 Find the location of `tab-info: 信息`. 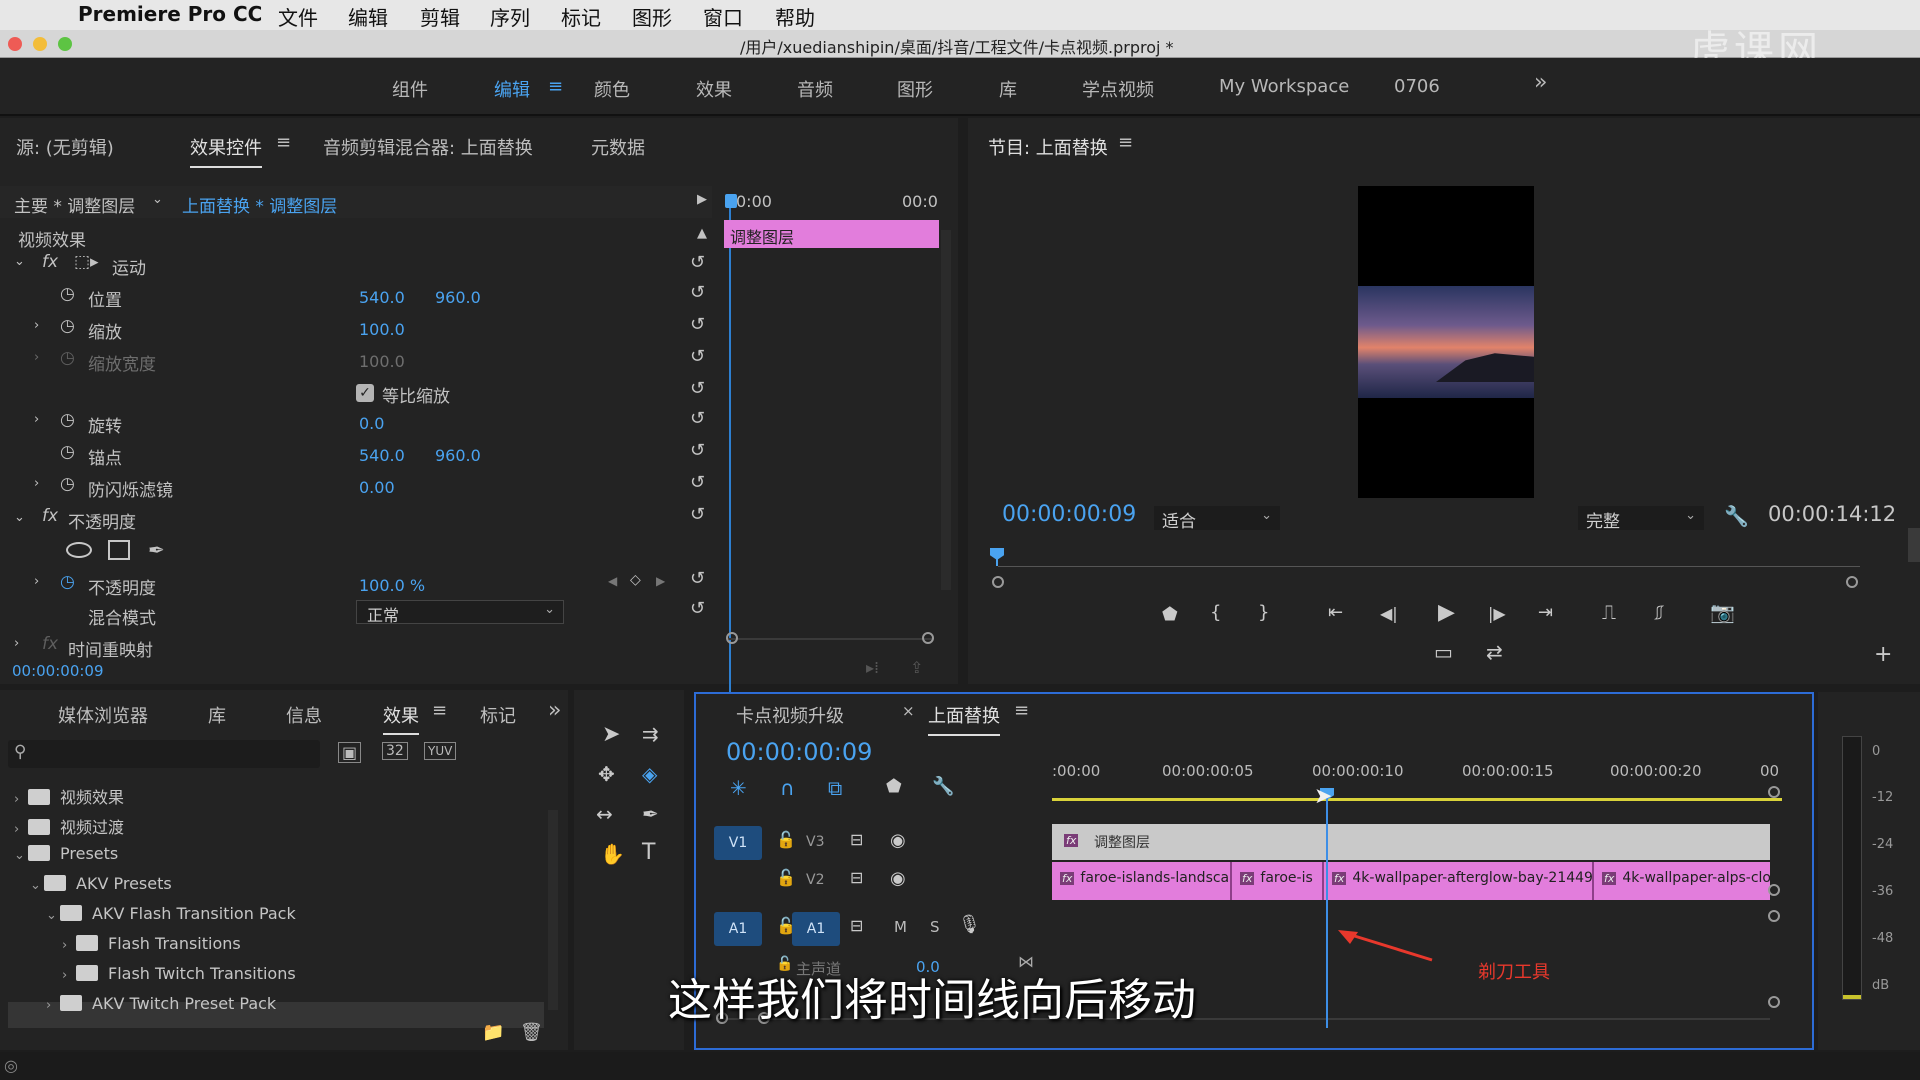

tab-info: 信息 is located at coordinates (304, 715).